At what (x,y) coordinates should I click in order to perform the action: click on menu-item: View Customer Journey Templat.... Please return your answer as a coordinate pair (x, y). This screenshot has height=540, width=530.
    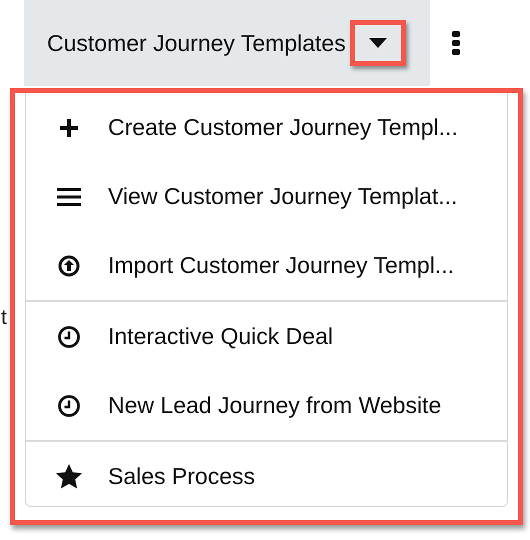
    Looking at the image, I should click on (266, 196).